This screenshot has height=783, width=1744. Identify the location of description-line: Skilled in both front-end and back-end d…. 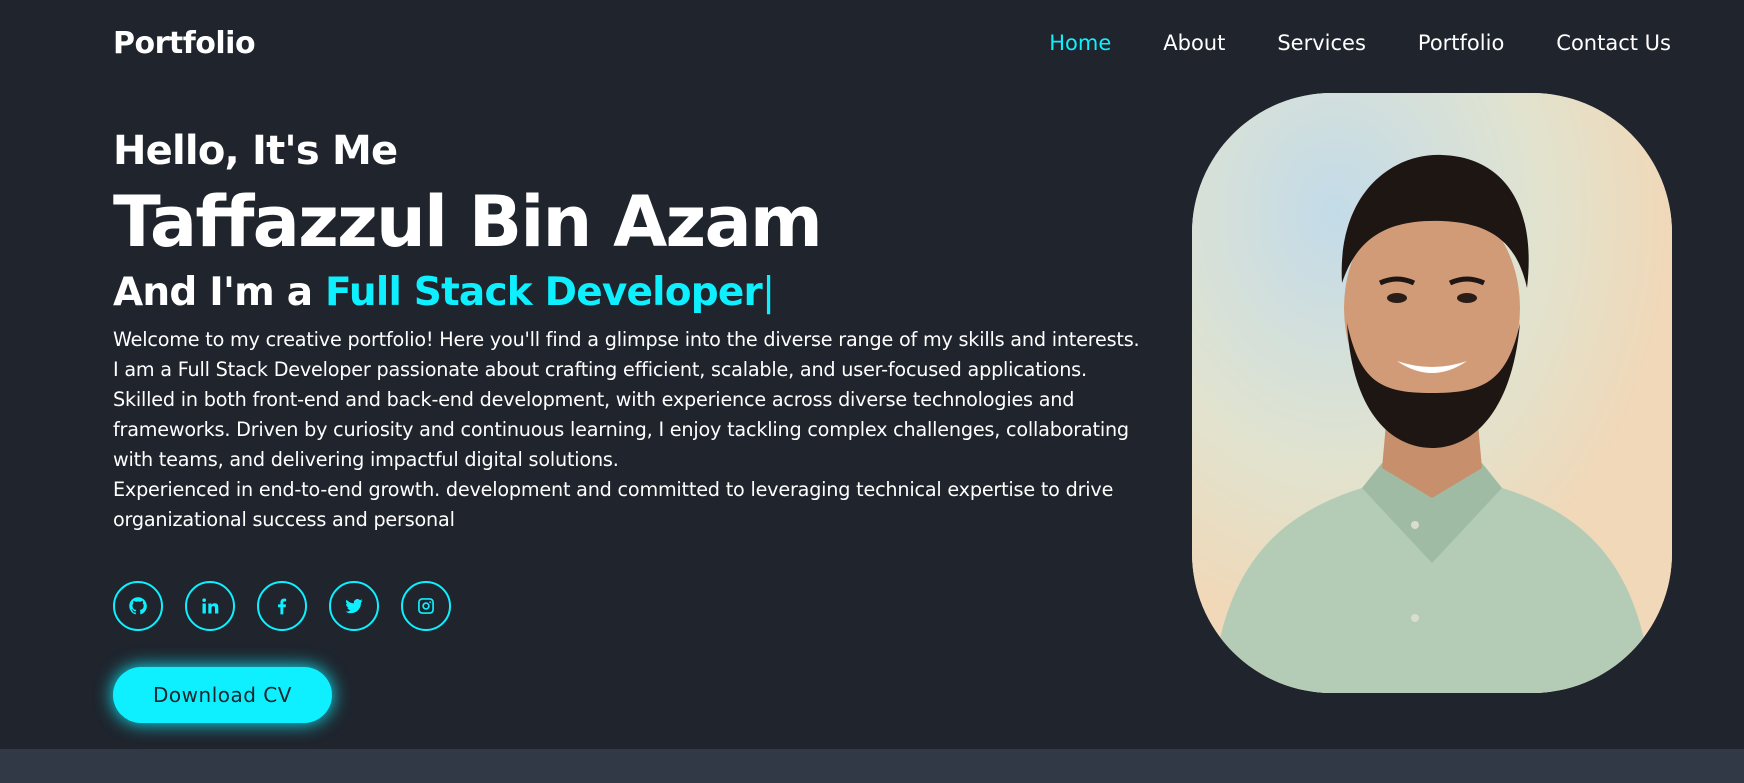
(594, 399).